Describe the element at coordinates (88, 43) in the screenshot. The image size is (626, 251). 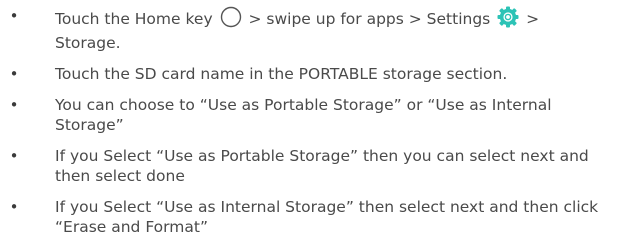
I see `step-text: Storage.` at that location.